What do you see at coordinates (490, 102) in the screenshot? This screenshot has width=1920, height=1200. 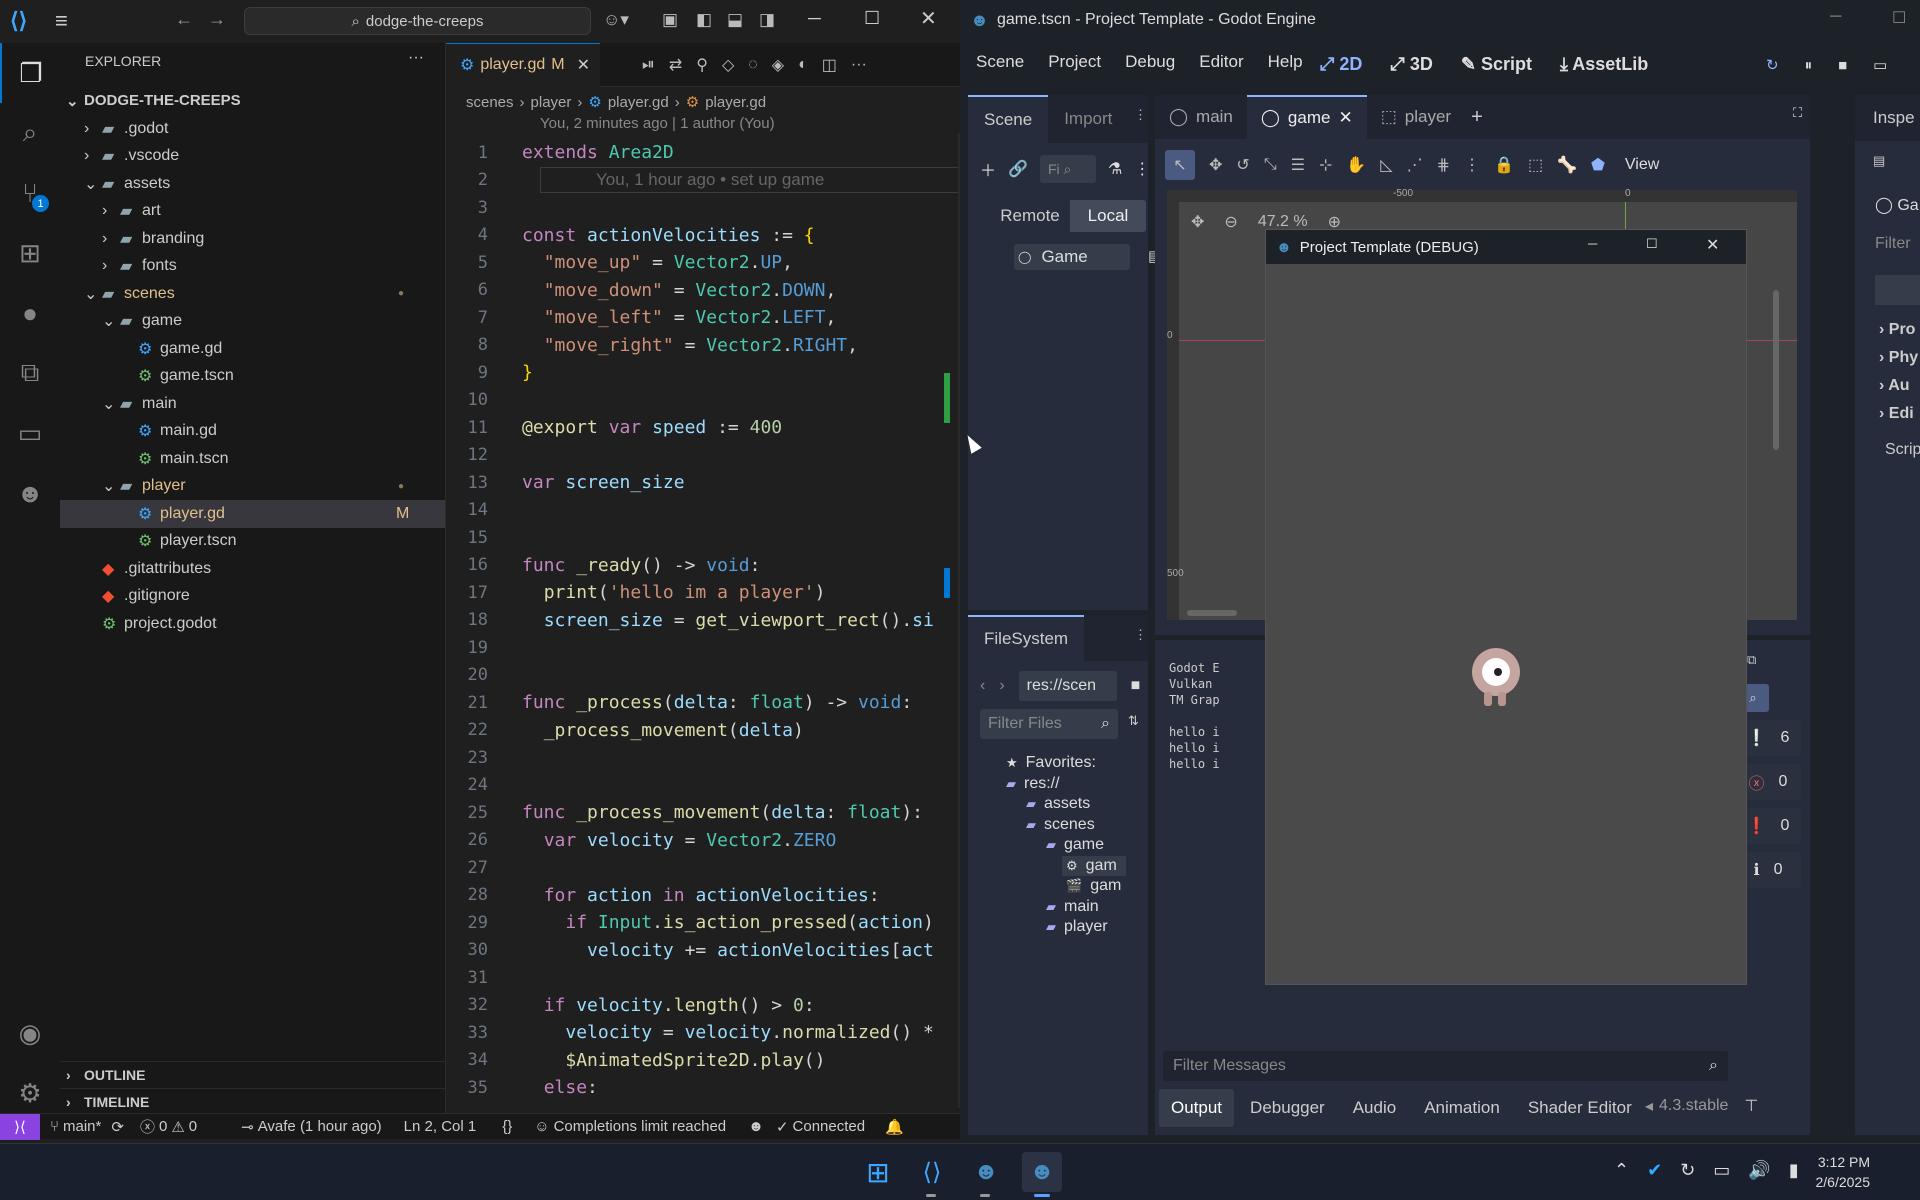 I see `breadcrumb-item: scenes` at bounding box center [490, 102].